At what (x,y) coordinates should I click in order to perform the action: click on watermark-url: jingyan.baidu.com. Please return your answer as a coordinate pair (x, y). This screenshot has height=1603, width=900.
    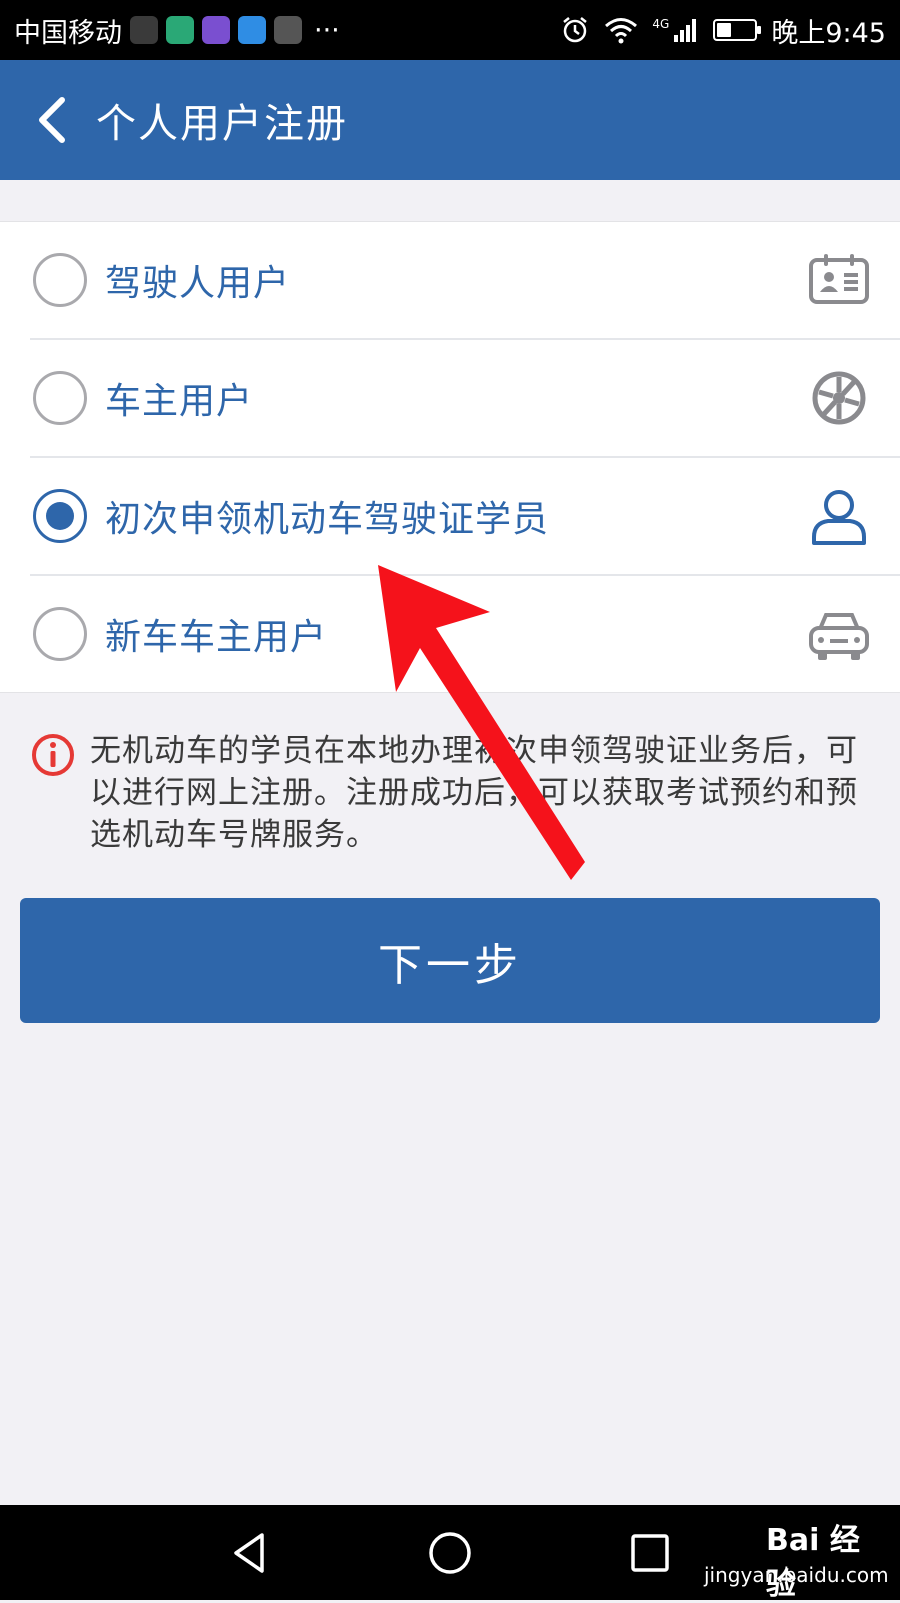
    Looking at the image, I should click on (796, 1575).